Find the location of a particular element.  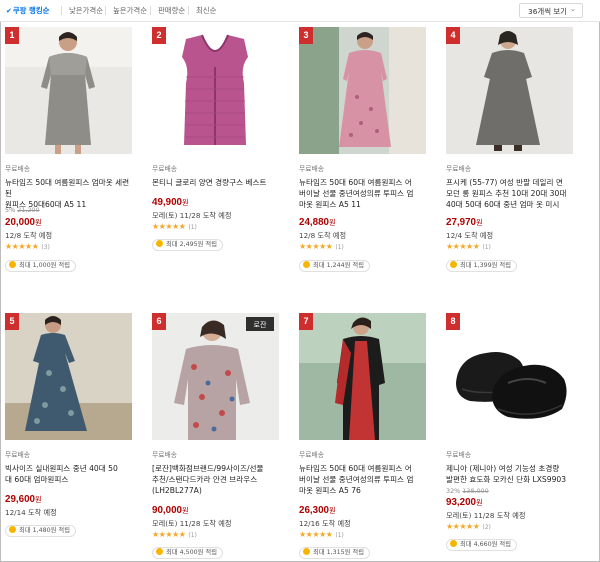

sort-option-high-price: 높은가격순 is located at coordinates (130, 10).